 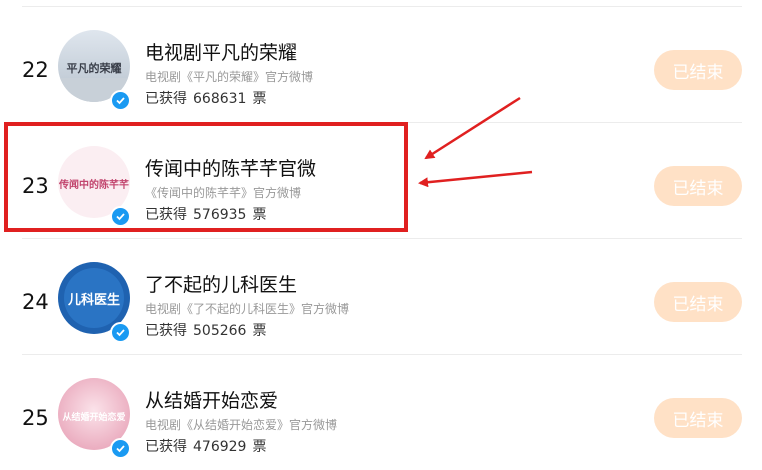 What do you see at coordinates (472, 128) in the screenshot?
I see `arrow-upper` at bounding box center [472, 128].